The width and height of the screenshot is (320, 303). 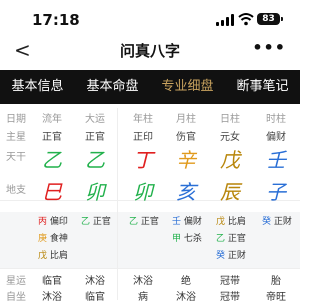 What do you see at coordinates (150, 18) in the screenshot?
I see `status-bar: 17:18 83` at bounding box center [150, 18].